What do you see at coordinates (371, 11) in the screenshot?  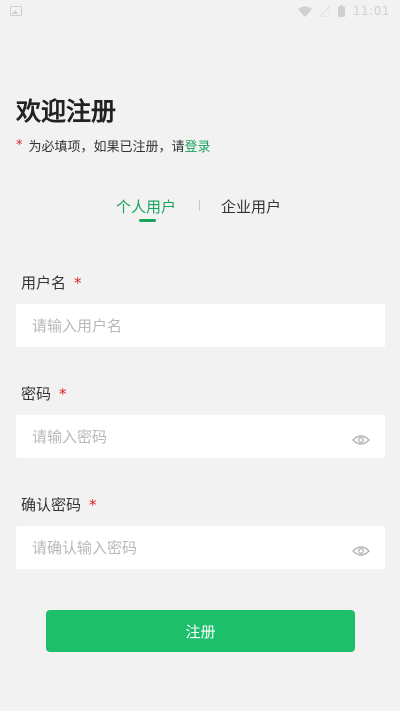 I see `clock: 11:01` at bounding box center [371, 11].